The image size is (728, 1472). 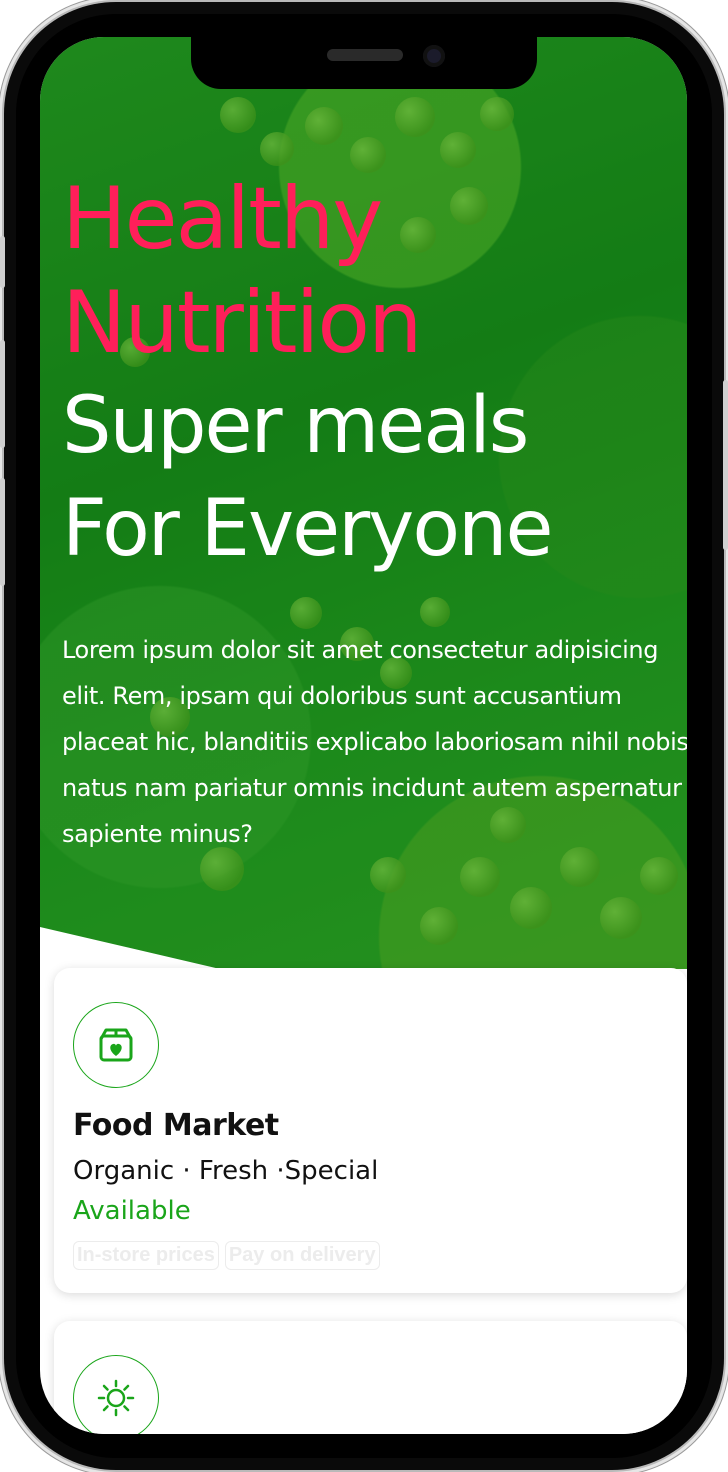 I want to click on hero-title-line-1: Healthy, so click(x=222, y=219).